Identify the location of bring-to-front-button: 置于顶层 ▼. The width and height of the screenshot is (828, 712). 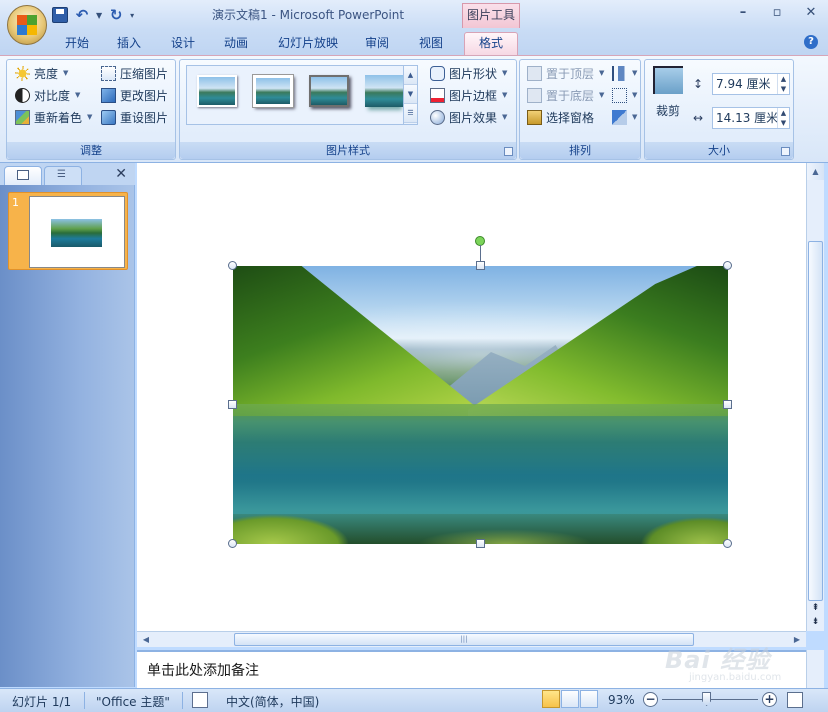
(565, 73).